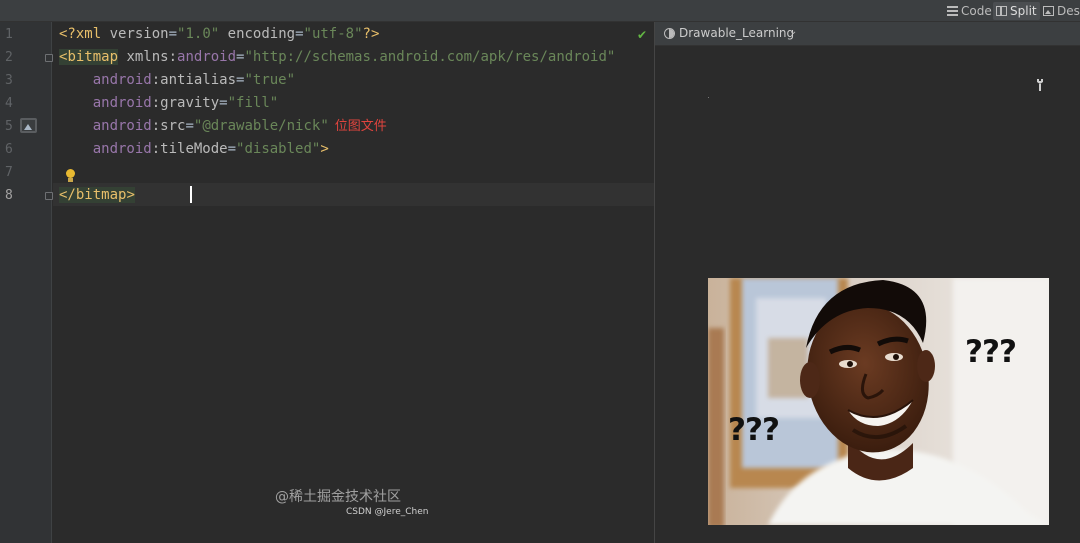 The width and height of the screenshot is (1080, 543). Describe the element at coordinates (952, 11) in the screenshot. I see `code-view-icon` at that location.